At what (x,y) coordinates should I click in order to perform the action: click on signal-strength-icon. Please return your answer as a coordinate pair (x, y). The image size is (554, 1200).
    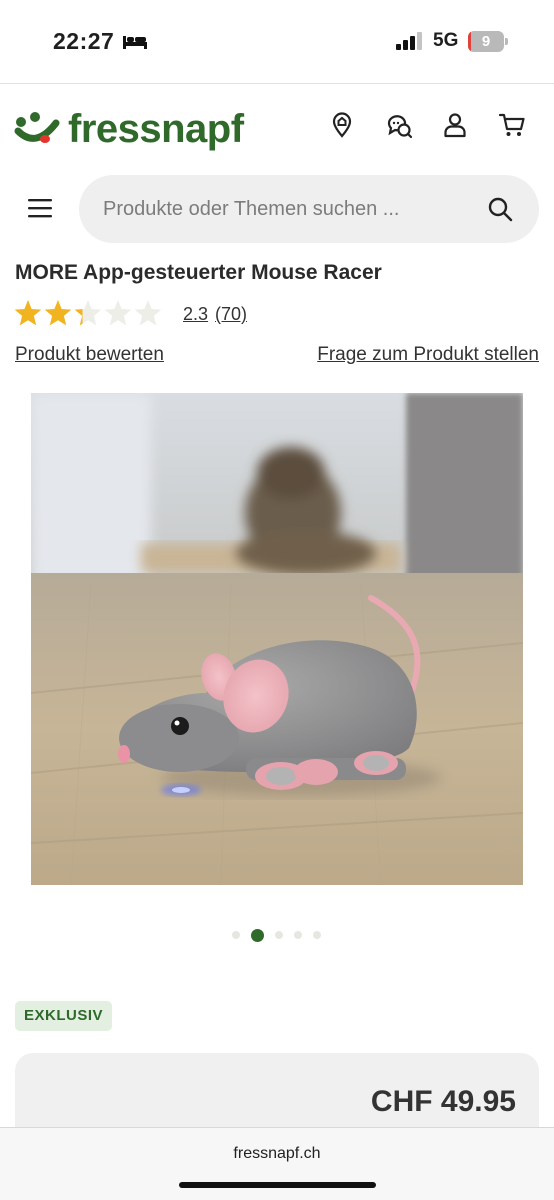
    Looking at the image, I should click on (409, 41).